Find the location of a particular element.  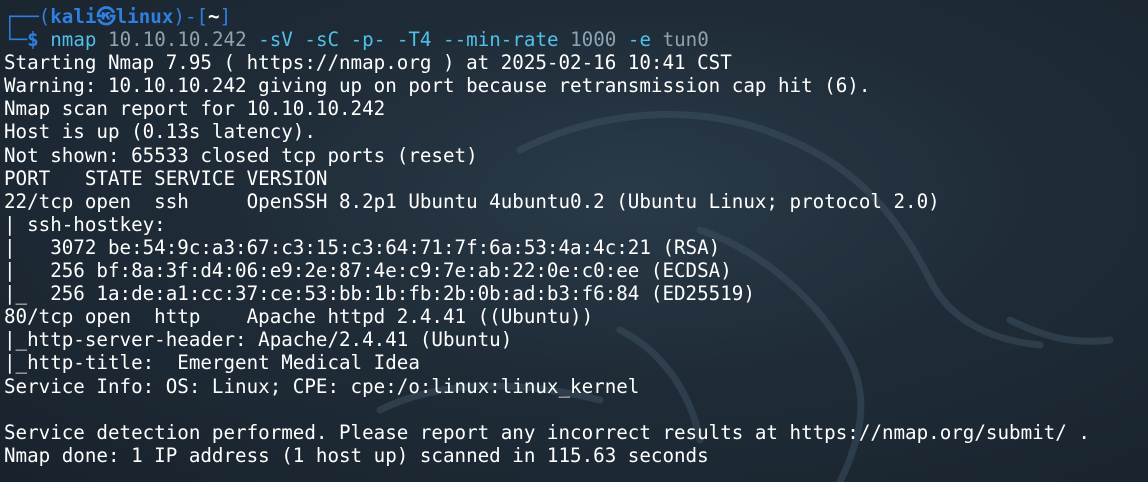

output-line: |_http-title: Emergent Medical Idea is located at coordinates (212, 363).